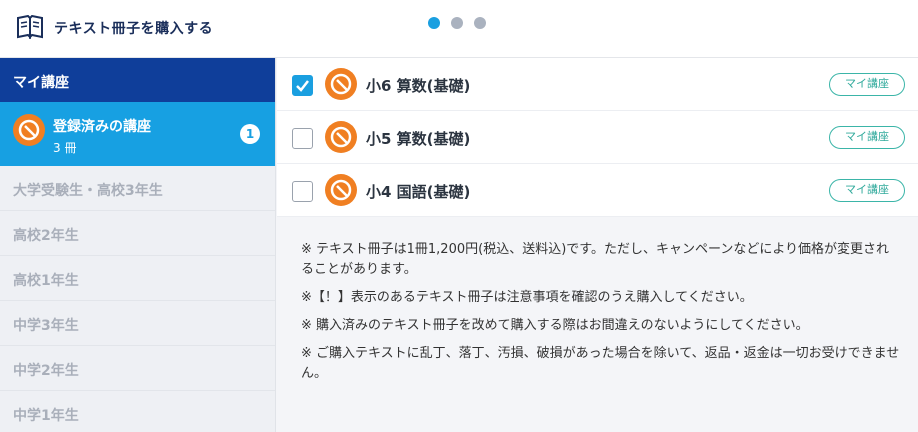  What do you see at coordinates (597, 190) in the screenshot?
I see `course-row: 小4 国語(基礎) マイ講座` at bounding box center [597, 190].